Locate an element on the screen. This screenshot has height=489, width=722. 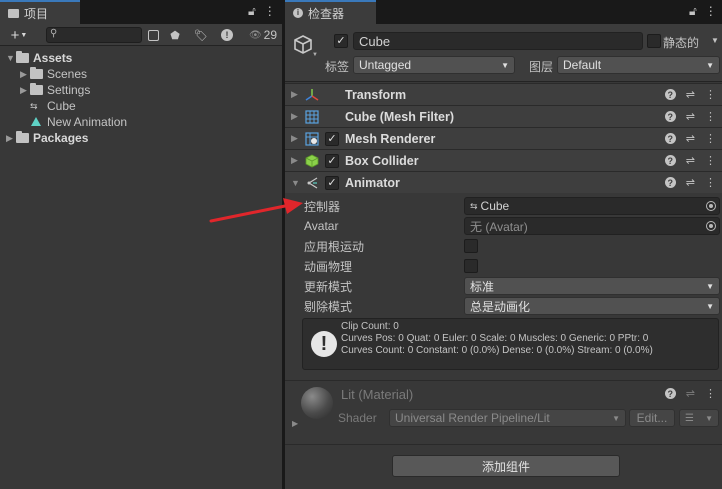
tag-label: 标签 is located at coordinates (337, 67).